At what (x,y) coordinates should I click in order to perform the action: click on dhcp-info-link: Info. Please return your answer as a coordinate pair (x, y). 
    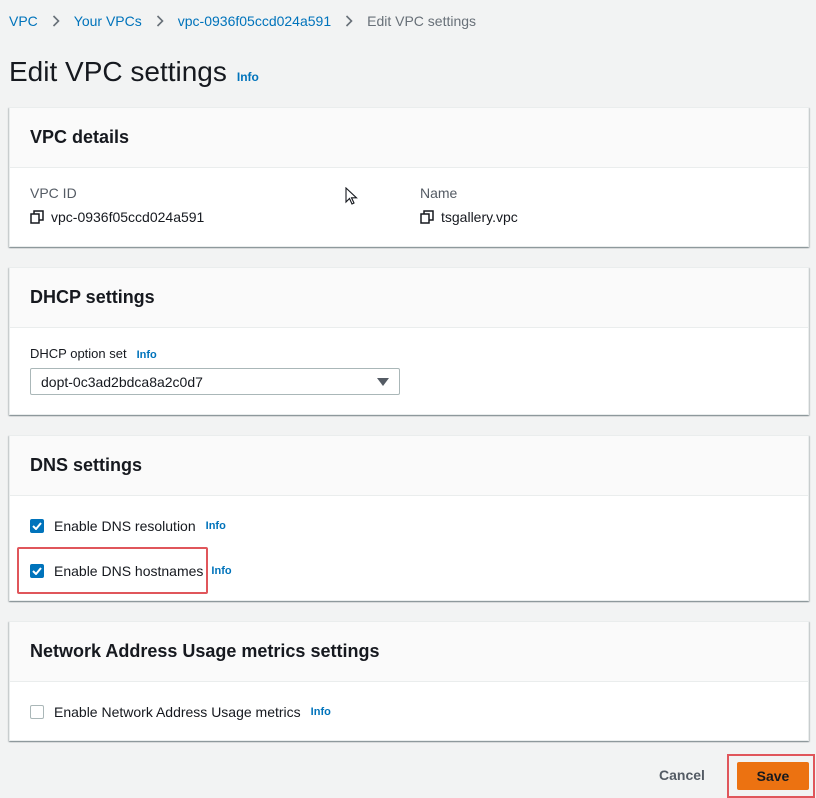
    Looking at the image, I should click on (147, 355).